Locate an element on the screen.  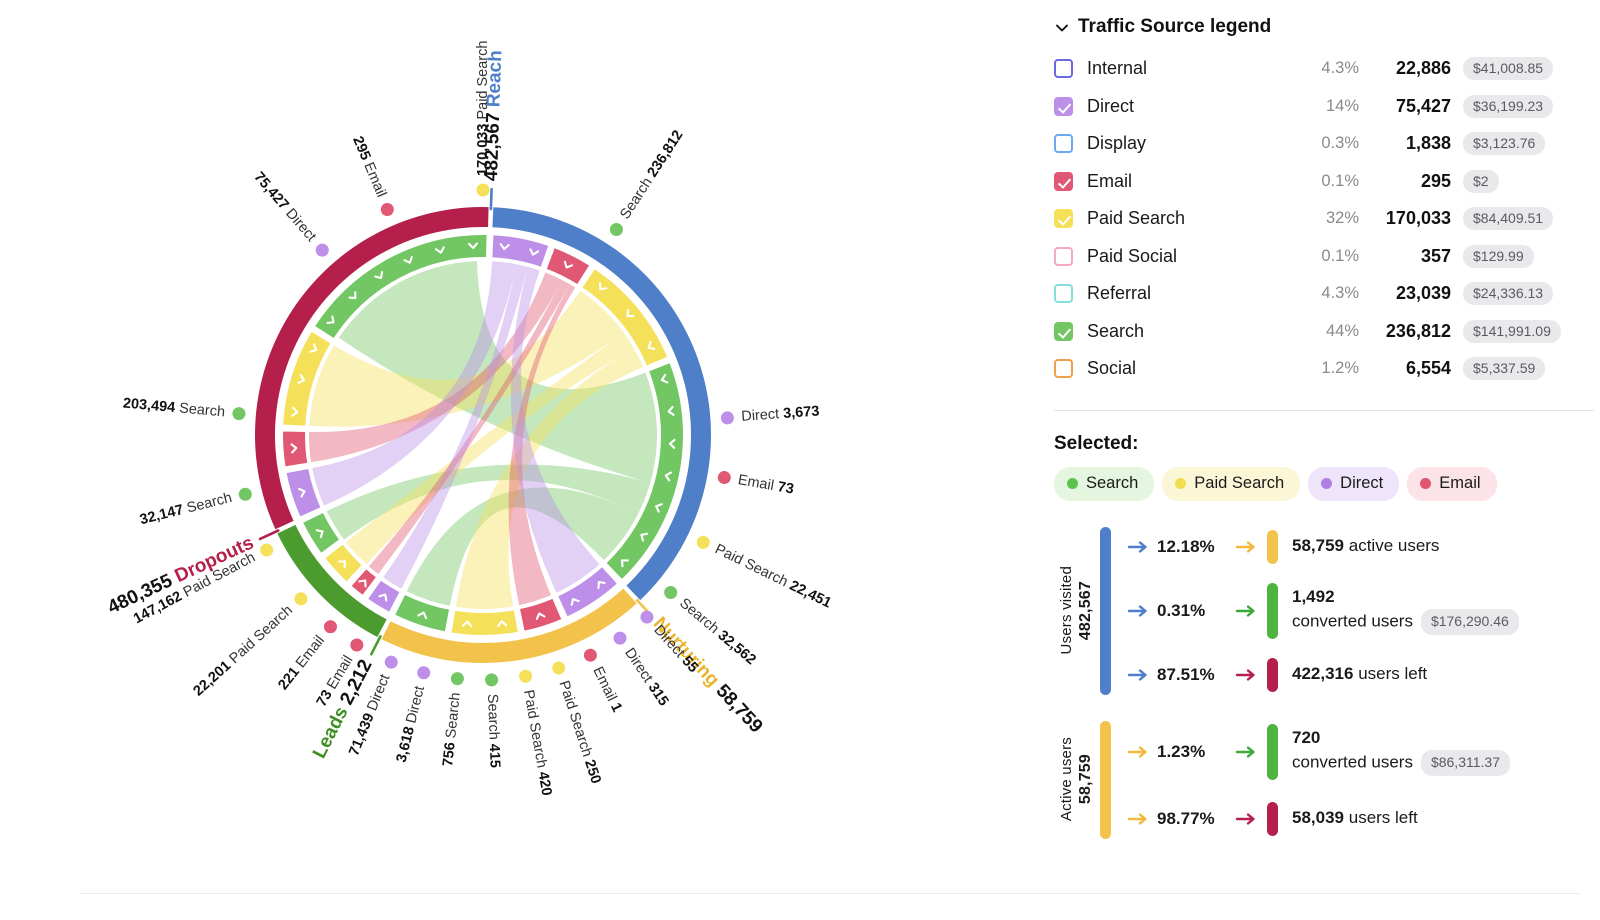
legend-label: Paid Social is located at coordinates (1132, 255).